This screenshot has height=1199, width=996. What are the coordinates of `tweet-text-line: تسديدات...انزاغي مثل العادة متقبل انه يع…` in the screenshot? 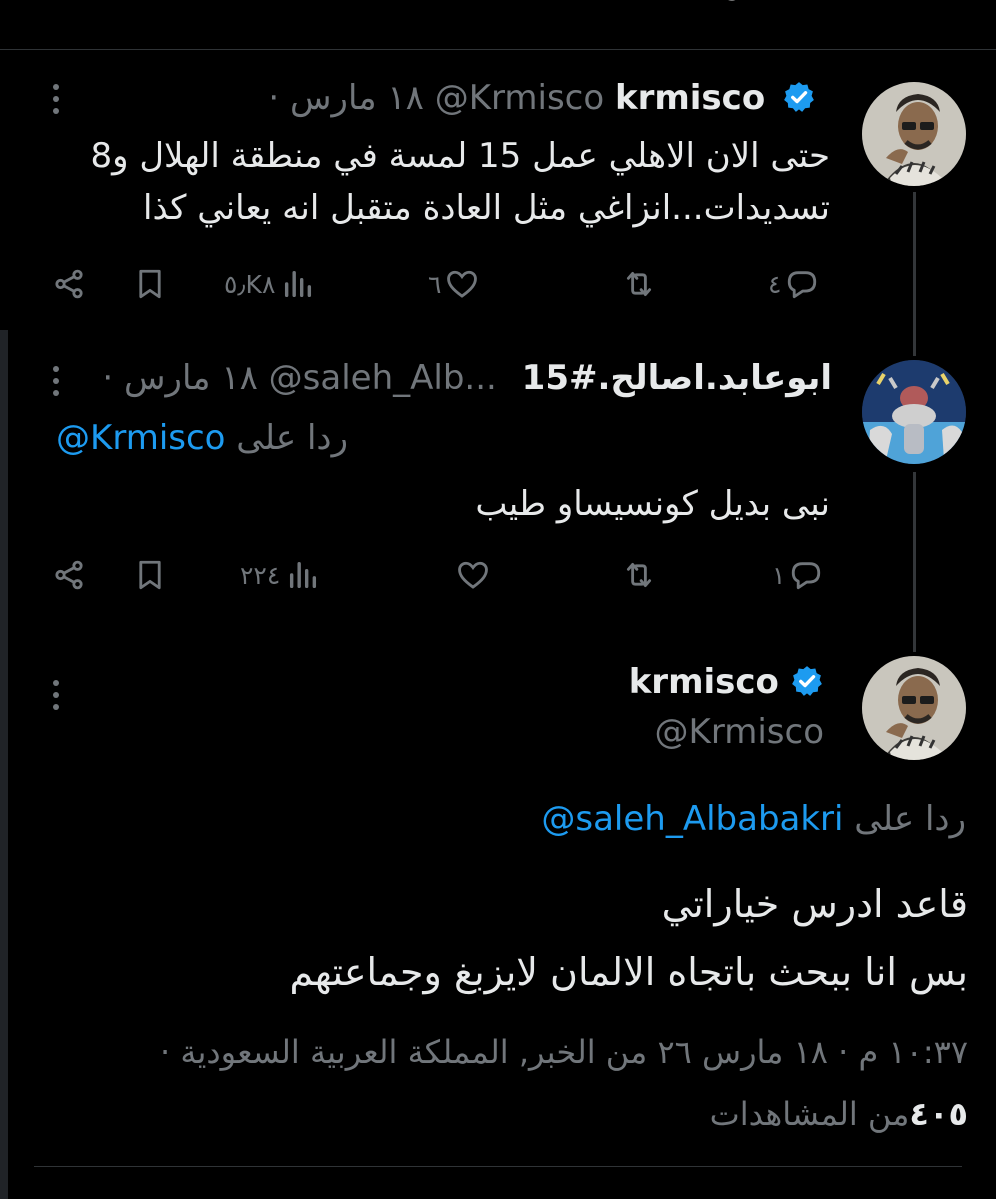 It's located at (486, 208).